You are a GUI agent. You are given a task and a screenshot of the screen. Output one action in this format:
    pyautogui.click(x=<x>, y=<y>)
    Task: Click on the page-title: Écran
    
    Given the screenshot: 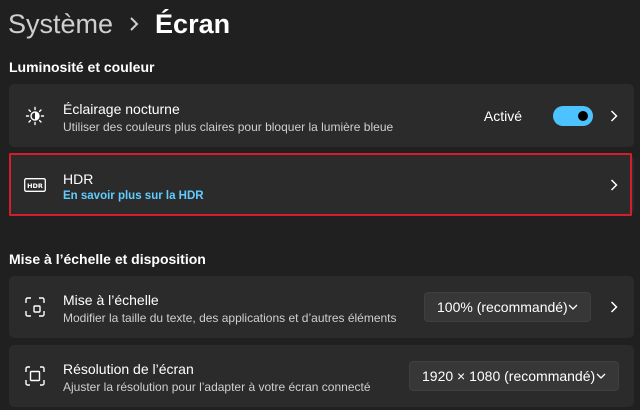 What is the action you would take?
    pyautogui.click(x=193, y=23)
    